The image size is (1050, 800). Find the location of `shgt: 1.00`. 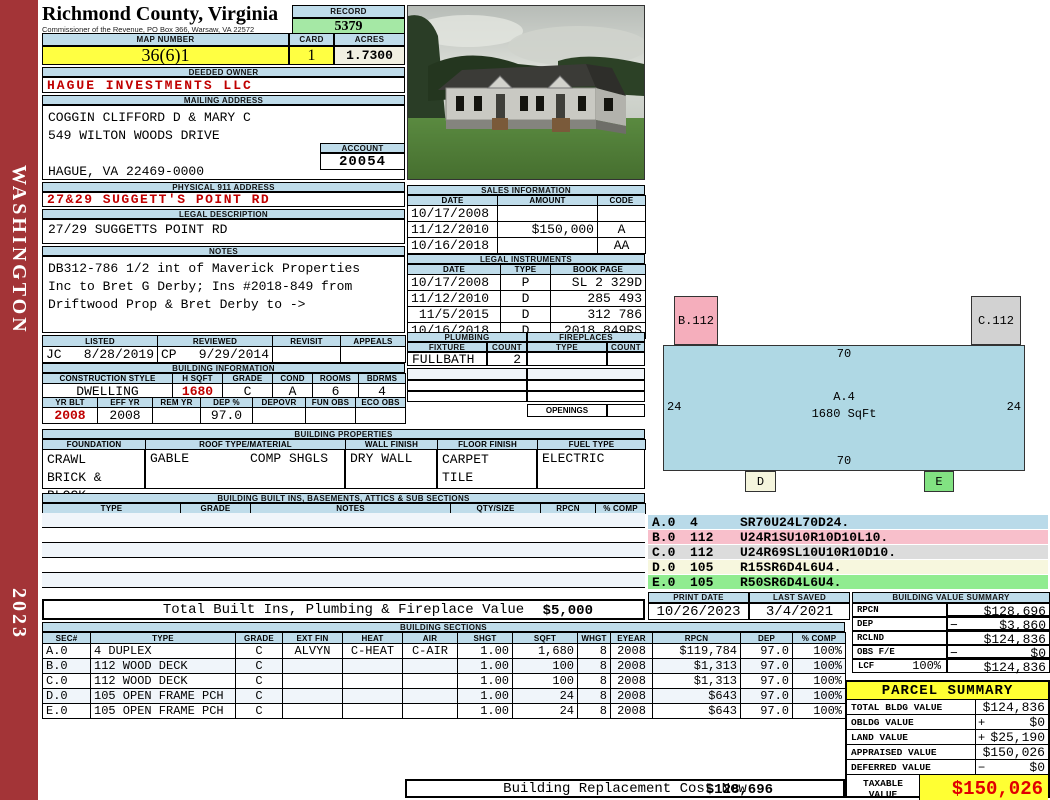

shgt: 1.00 is located at coordinates (485, 681).